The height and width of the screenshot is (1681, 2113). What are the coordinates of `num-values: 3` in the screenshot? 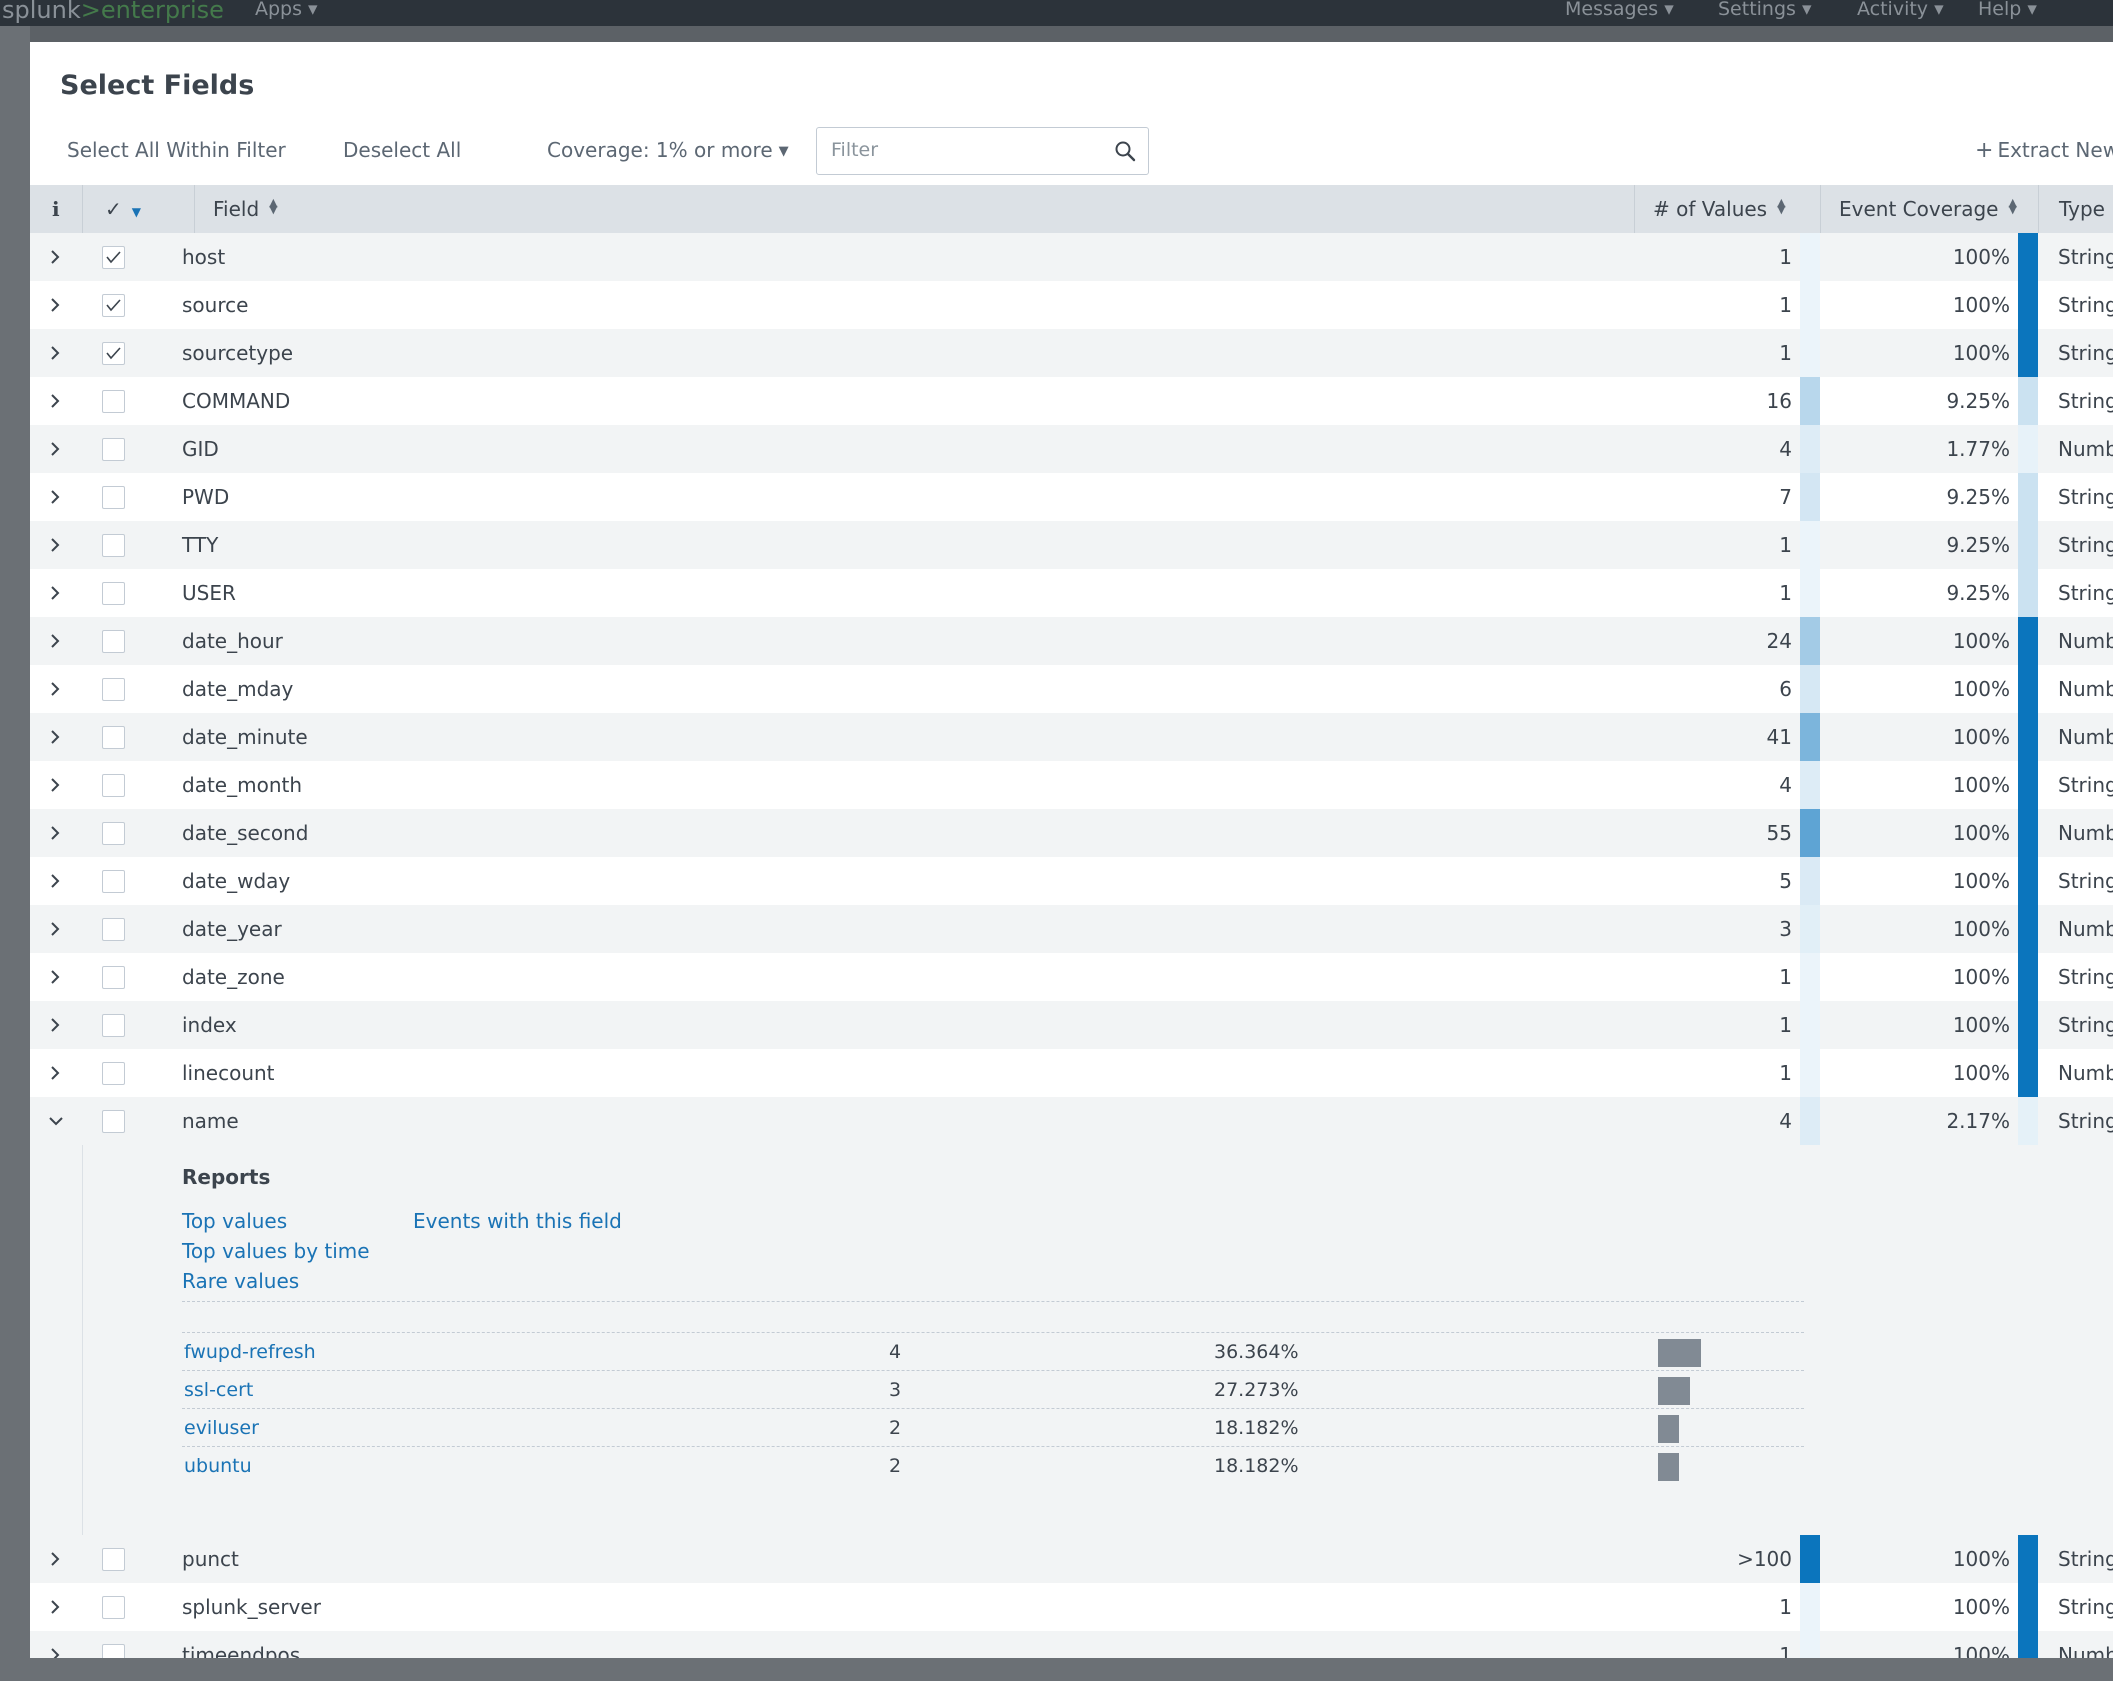 It's located at (1785, 929).